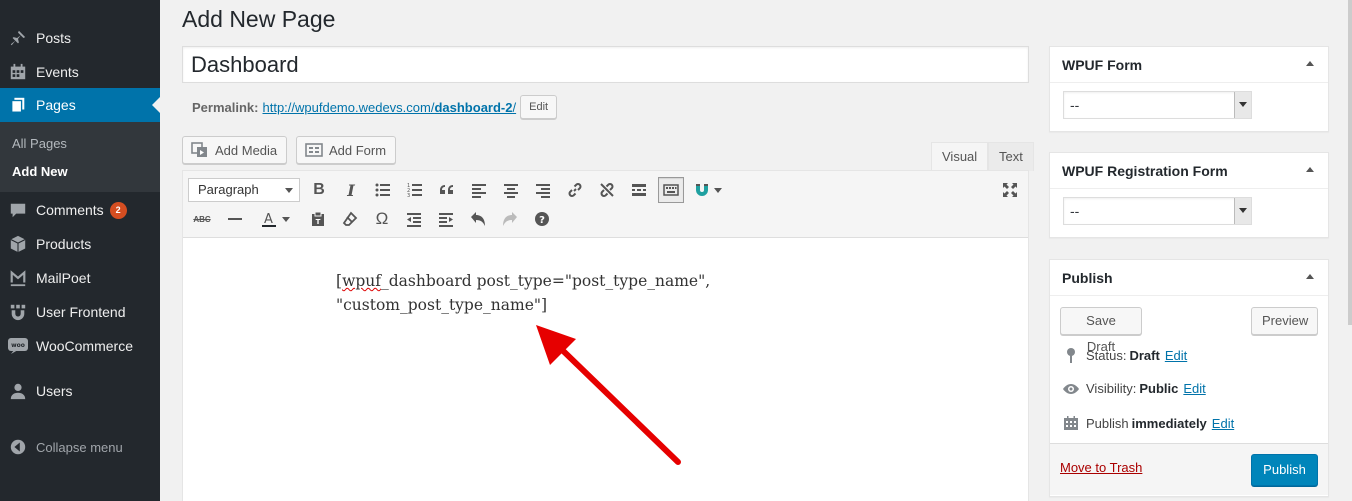  I want to click on visibility-edit-link: Edit, so click(1194, 388).